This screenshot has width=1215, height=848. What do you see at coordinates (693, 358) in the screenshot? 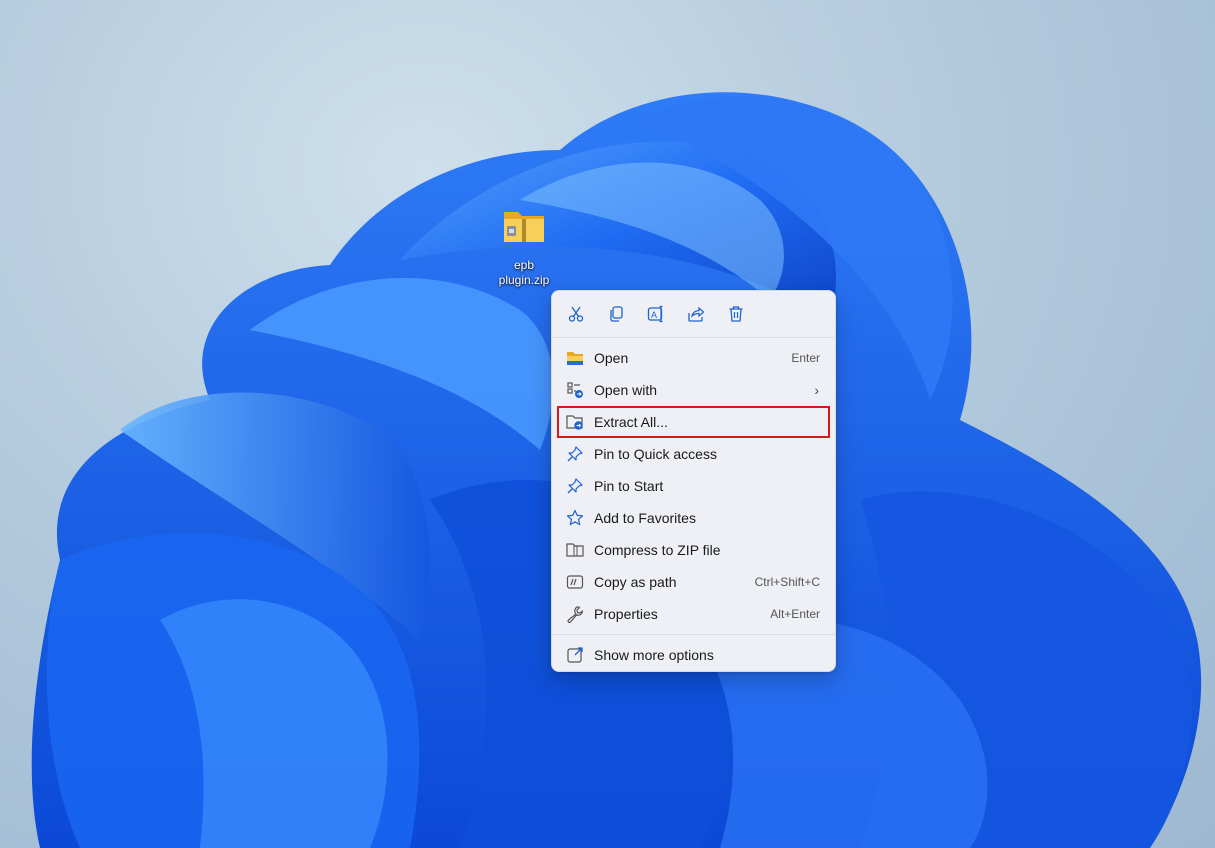
I see `menu-item-open: Open Enter` at bounding box center [693, 358].